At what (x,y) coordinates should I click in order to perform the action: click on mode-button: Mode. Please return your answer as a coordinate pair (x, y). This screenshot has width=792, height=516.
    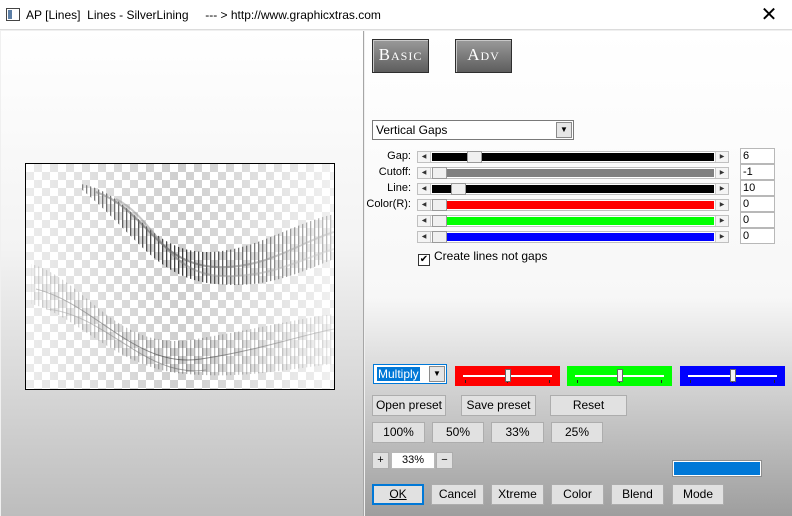
    Looking at the image, I should click on (698, 494).